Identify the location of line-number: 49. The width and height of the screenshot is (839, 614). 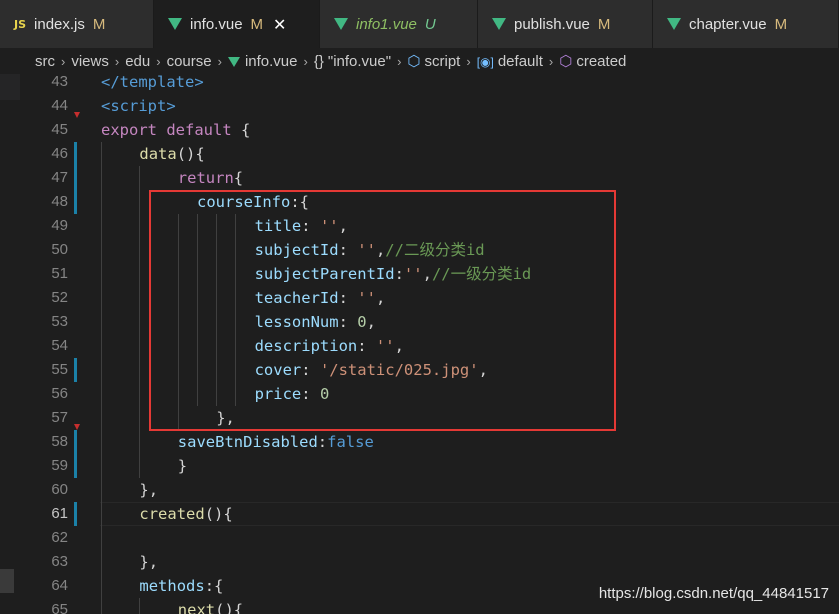
(59, 225).